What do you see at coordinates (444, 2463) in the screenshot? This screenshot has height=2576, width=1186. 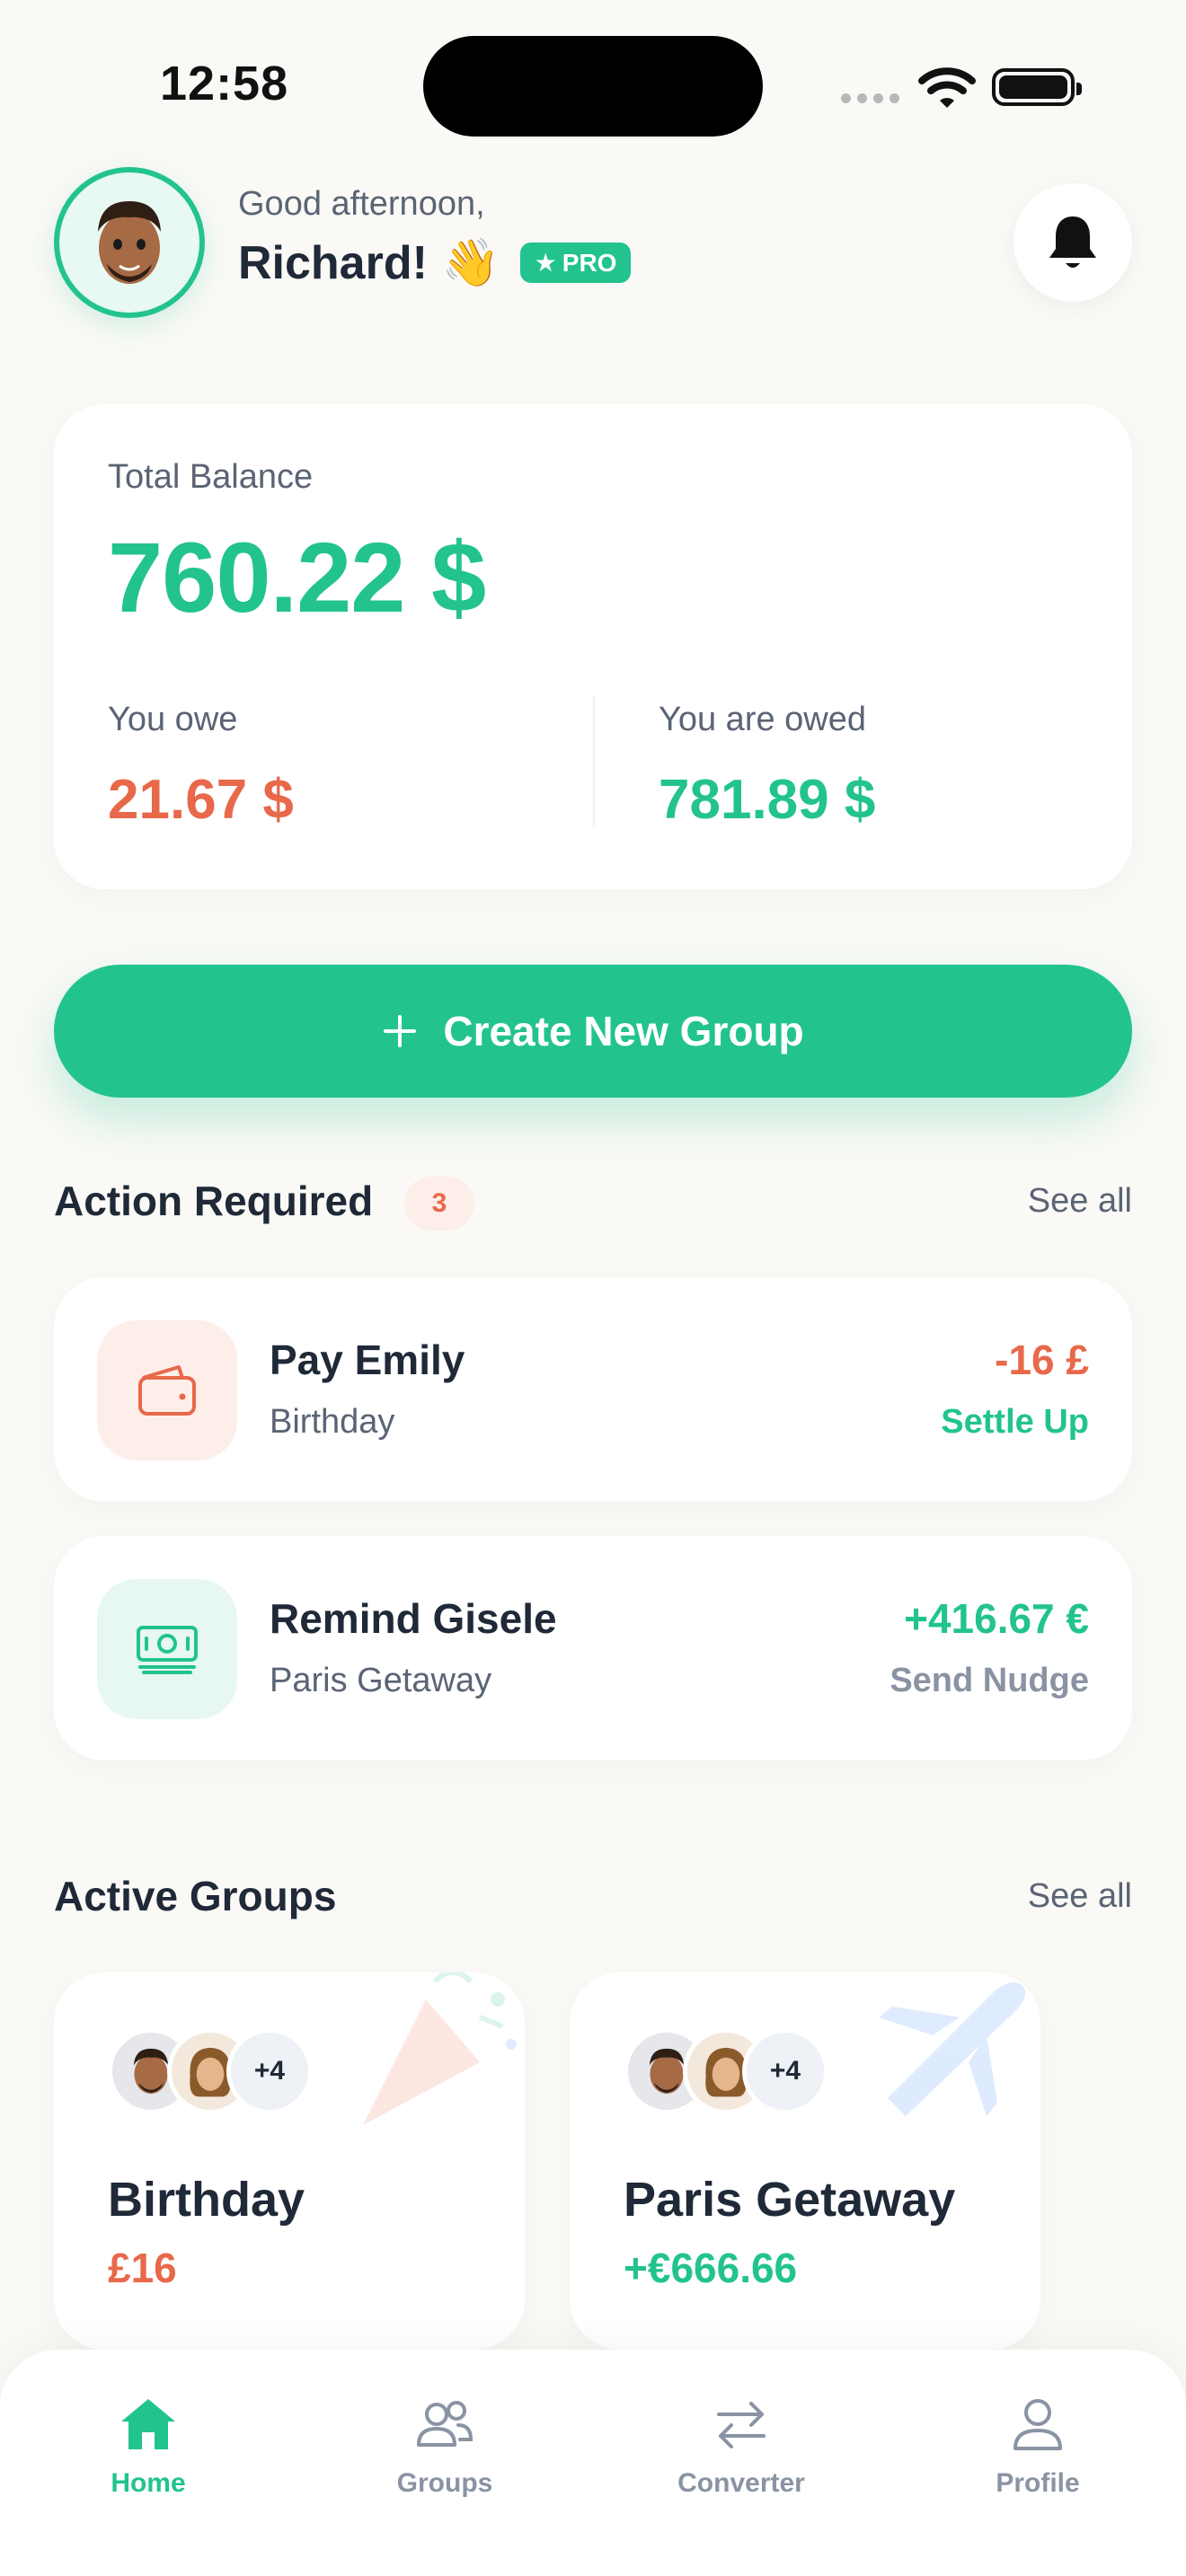 I see `tab-groups: Groups` at bounding box center [444, 2463].